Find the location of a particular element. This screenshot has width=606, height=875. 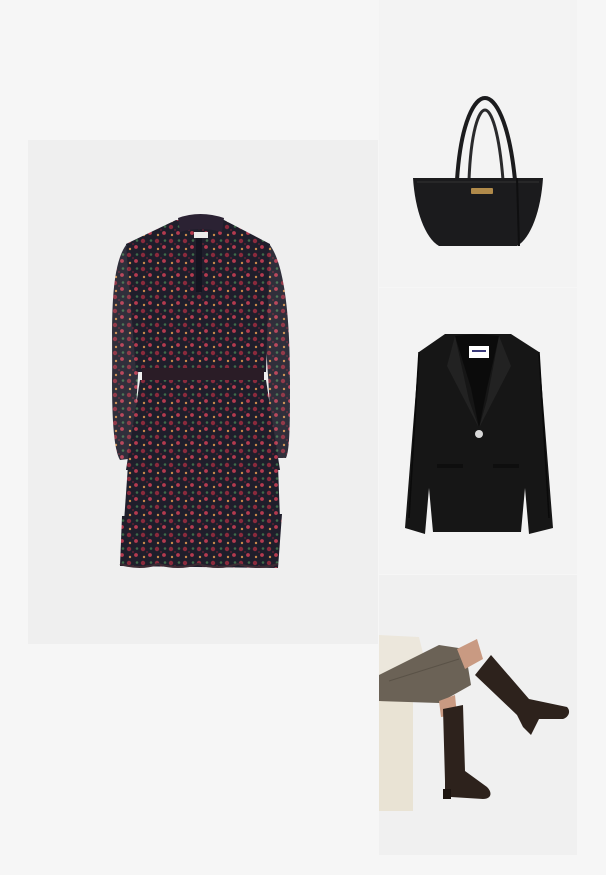

knee-high-boots-image is located at coordinates (474, 723).